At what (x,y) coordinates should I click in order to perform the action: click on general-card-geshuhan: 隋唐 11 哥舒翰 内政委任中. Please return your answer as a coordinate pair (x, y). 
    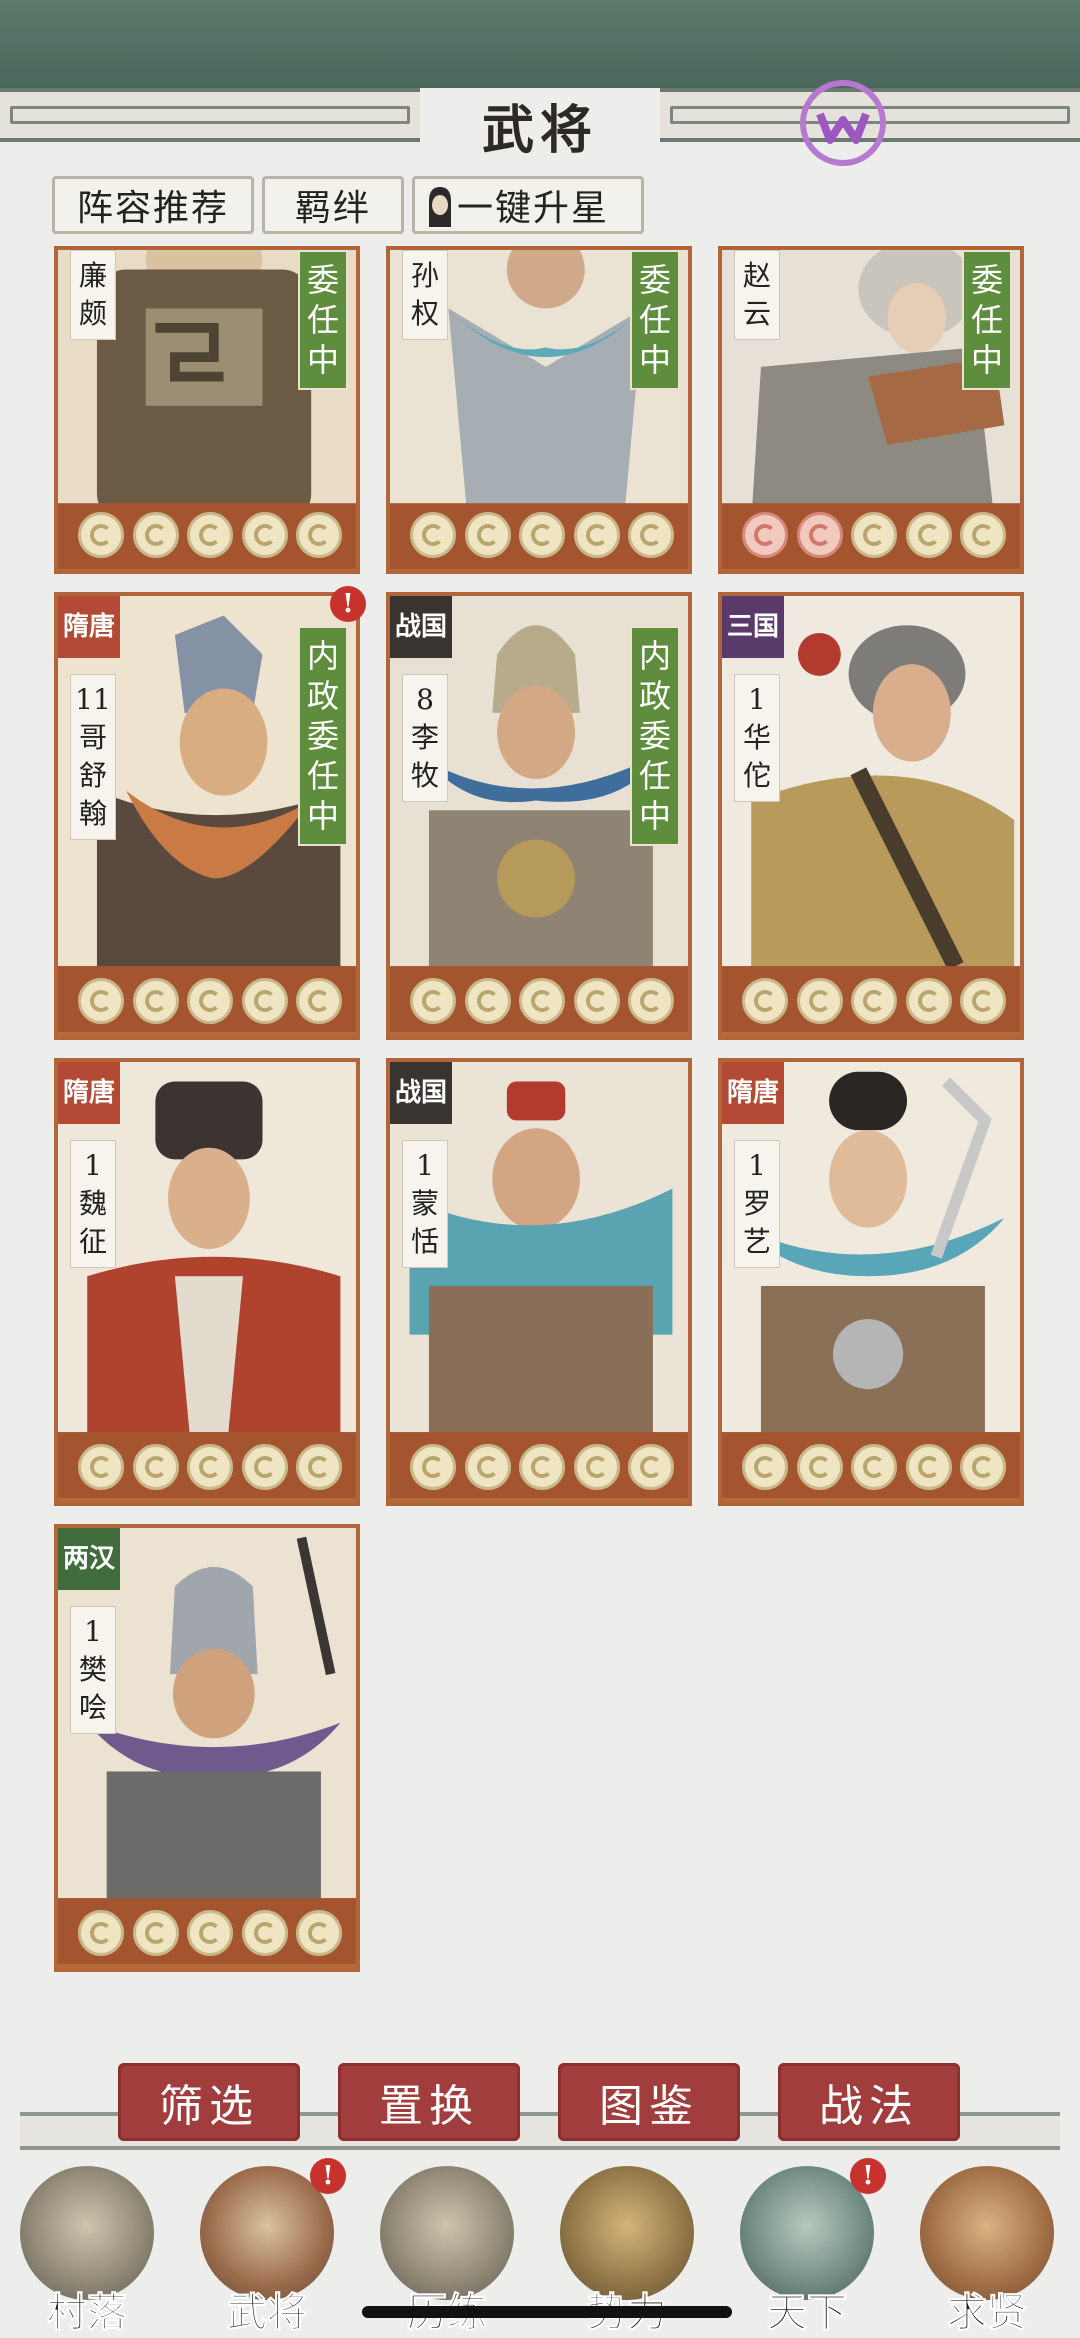
    Looking at the image, I should click on (207, 816).